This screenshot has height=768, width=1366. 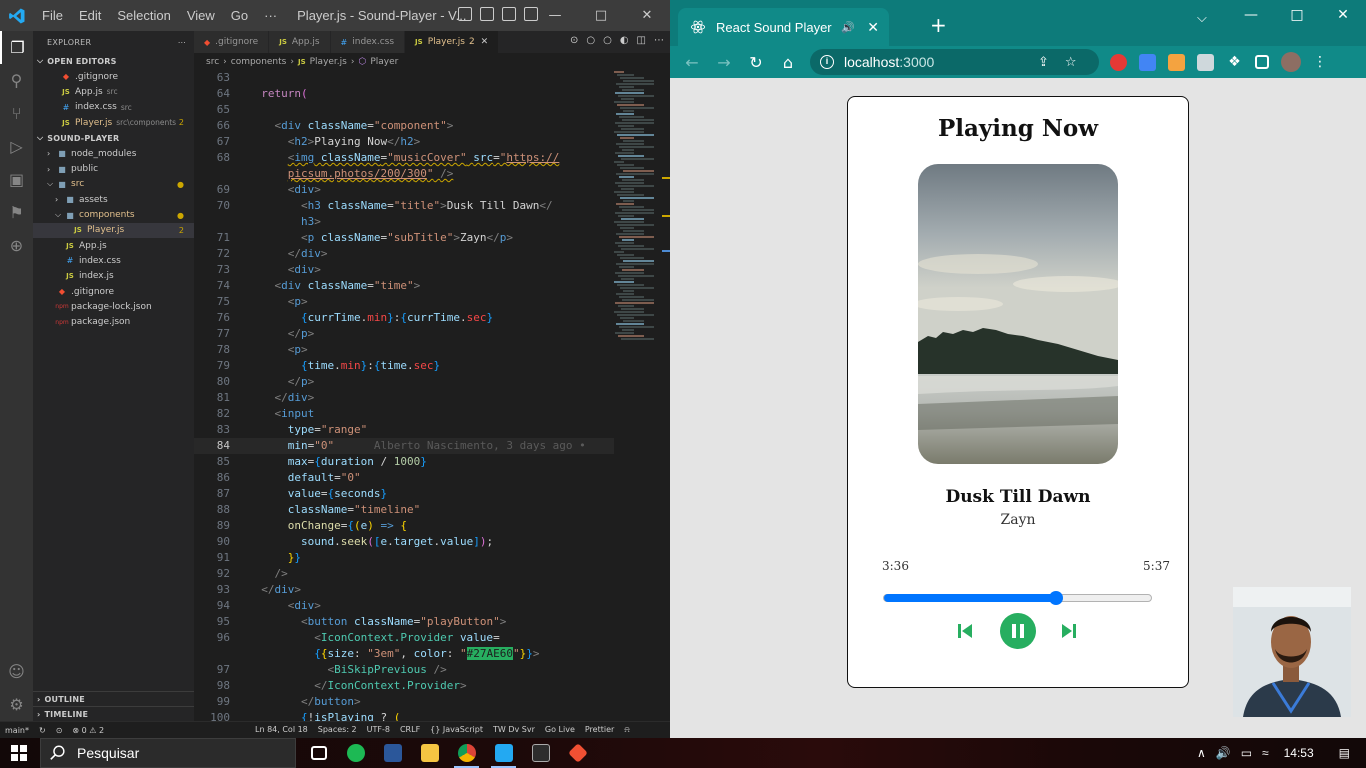 I want to click on extension-window-icon, so click(x=1205, y=62).